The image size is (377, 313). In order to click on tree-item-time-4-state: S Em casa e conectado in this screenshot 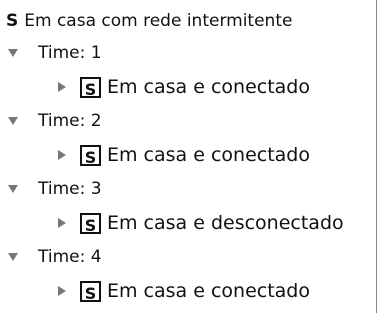, I will do `click(184, 291)`.